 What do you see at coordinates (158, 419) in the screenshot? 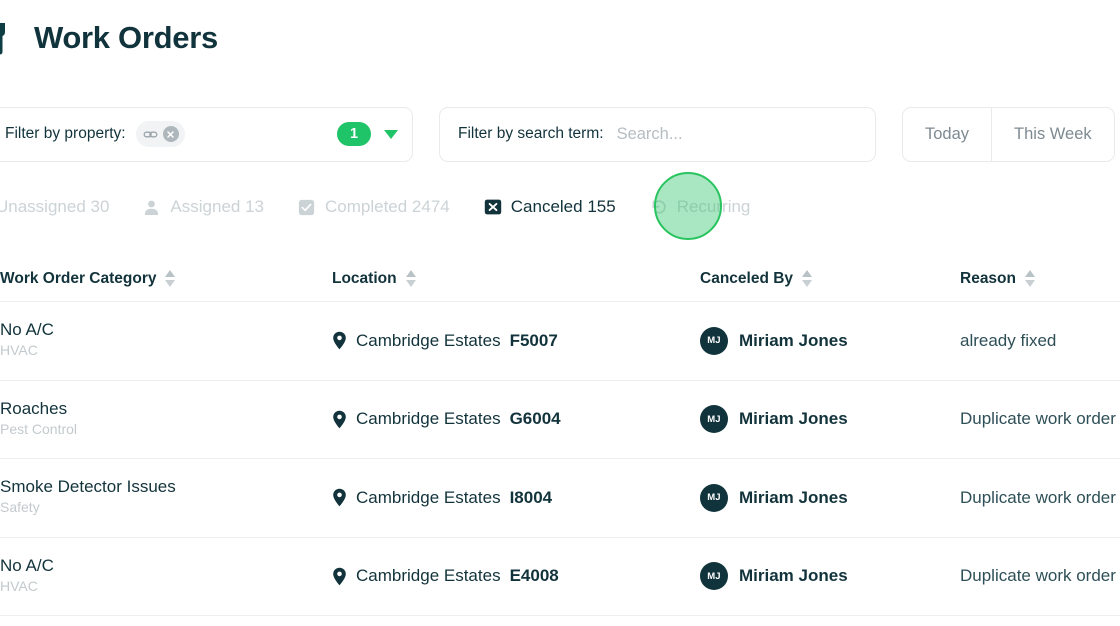
I see `cell-work-order-category: Roaches Pest Control` at bounding box center [158, 419].